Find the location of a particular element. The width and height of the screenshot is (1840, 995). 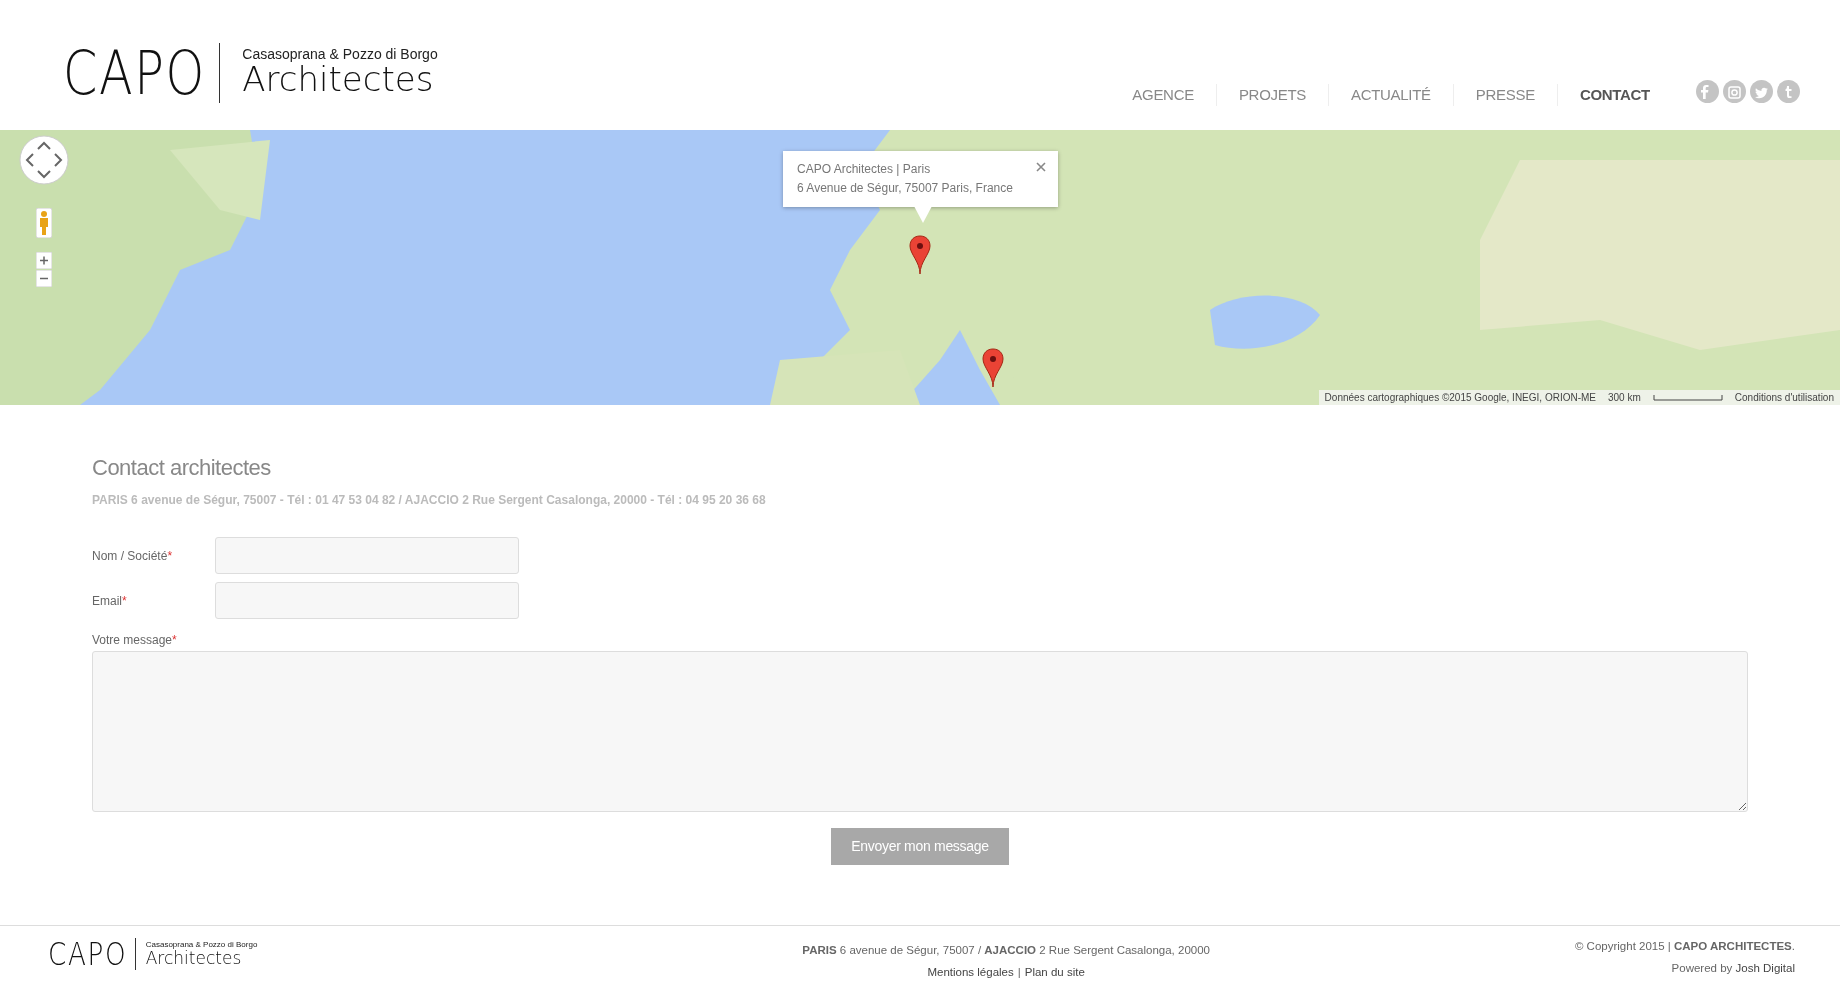

footer-link: Mentions légales is located at coordinates (970, 971).